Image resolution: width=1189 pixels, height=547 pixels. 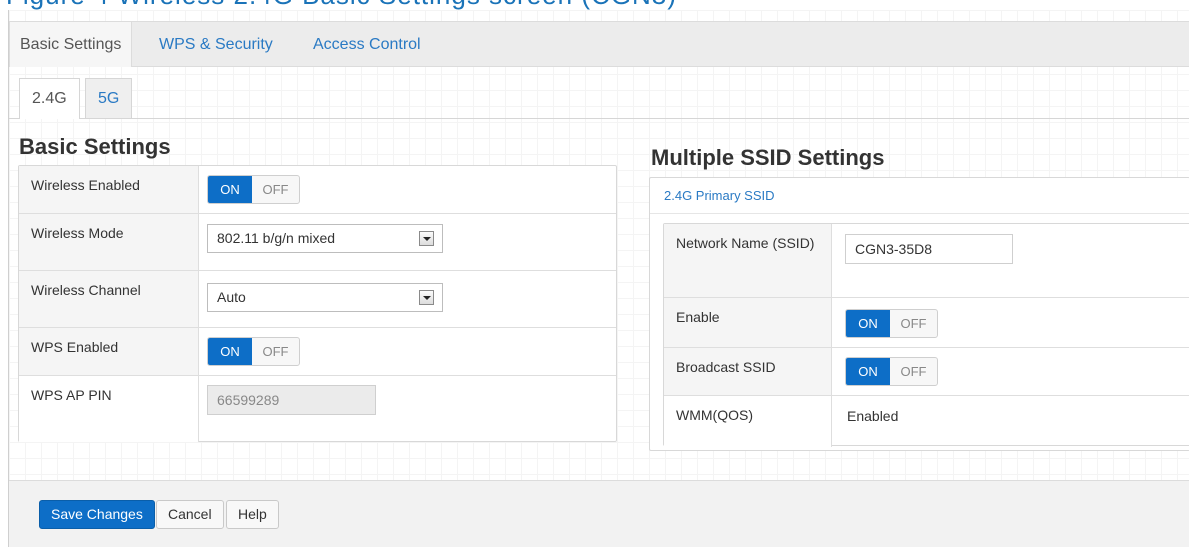 What do you see at coordinates (95, 146) in the screenshot?
I see `basic-settings-title: Basic Settings` at bounding box center [95, 146].